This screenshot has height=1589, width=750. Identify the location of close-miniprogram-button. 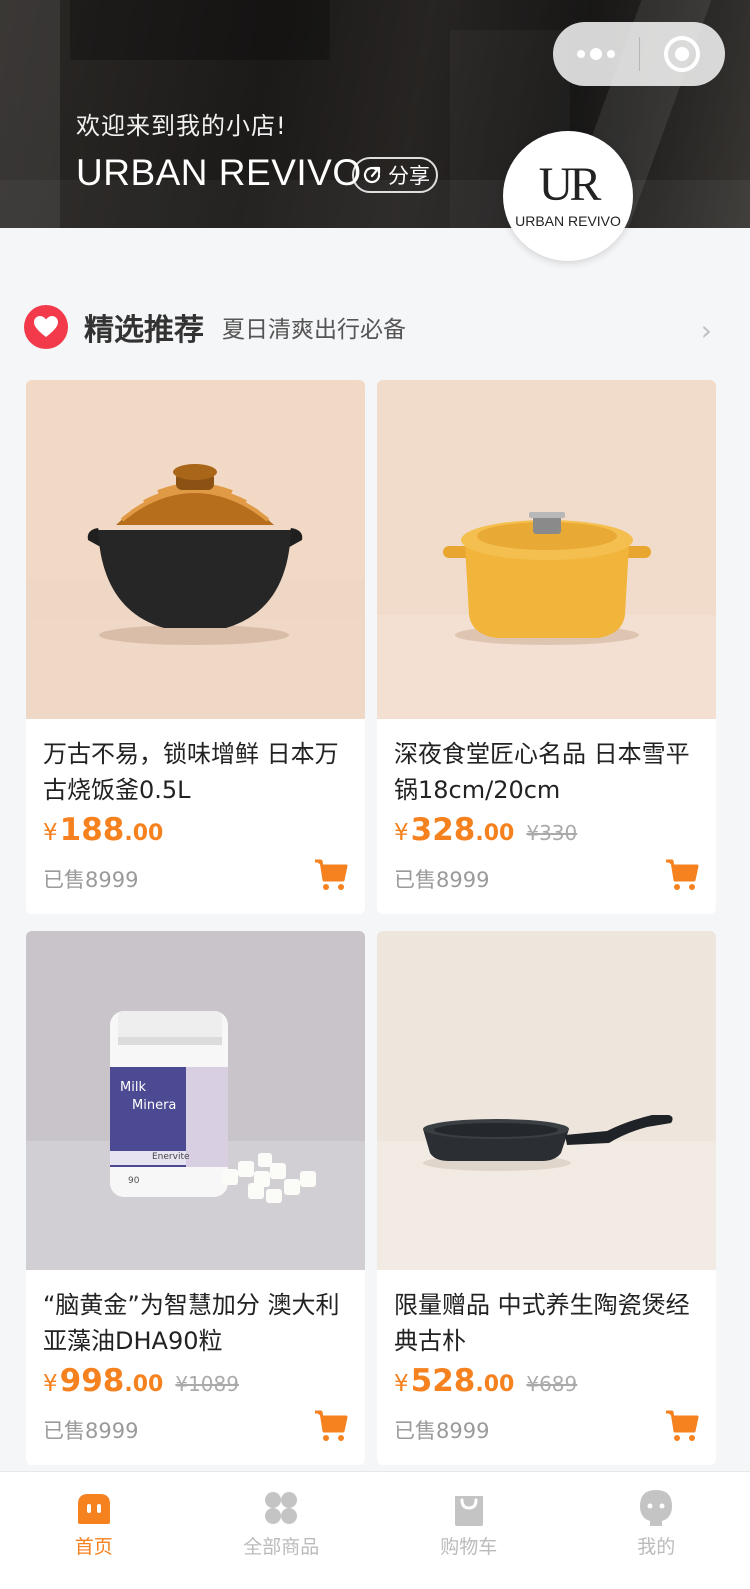
(683, 54).